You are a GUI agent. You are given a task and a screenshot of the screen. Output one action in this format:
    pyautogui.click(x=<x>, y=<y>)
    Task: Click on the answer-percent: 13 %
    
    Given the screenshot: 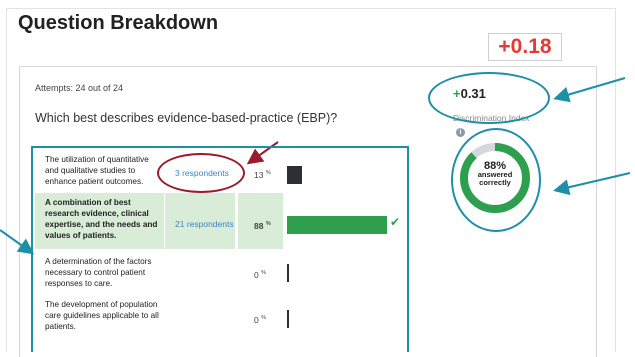 What is the action you would take?
    pyautogui.click(x=262, y=174)
    